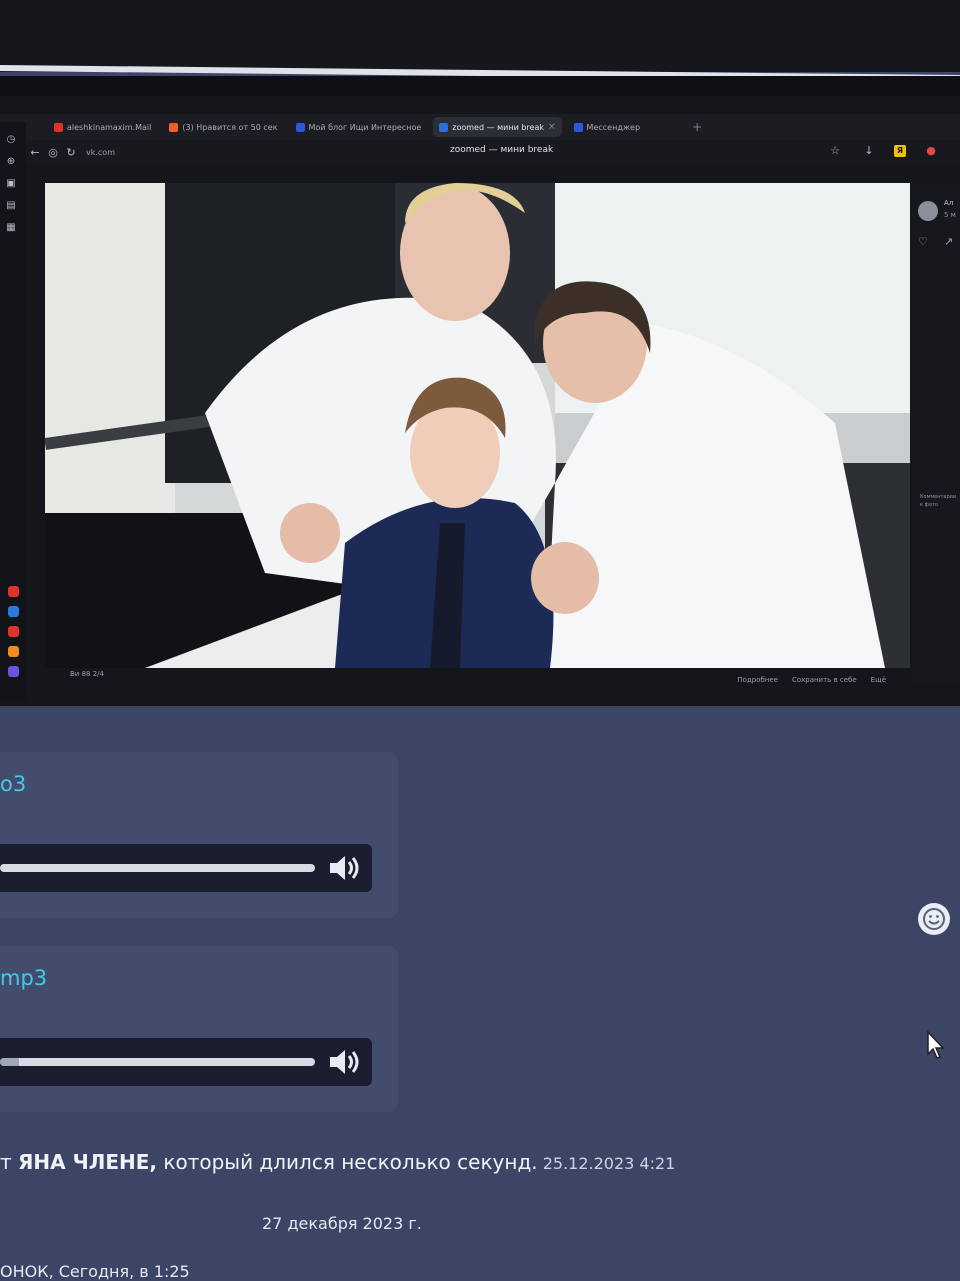  What do you see at coordinates (23, 978) in the screenshot?
I see `audio-title-2: mp3` at bounding box center [23, 978].